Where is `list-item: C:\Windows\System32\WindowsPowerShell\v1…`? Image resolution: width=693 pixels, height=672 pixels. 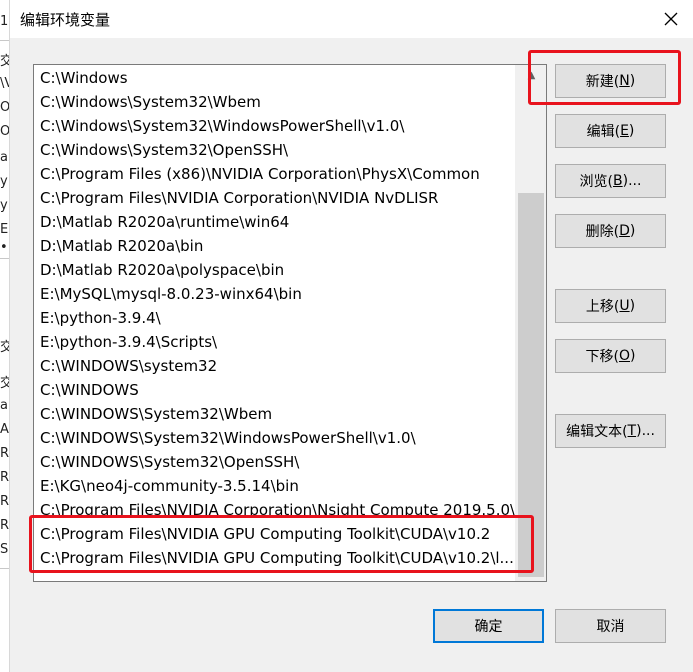 list-item: C:\Windows\System32\WindowsPowerShell\v1… is located at coordinates (222, 126).